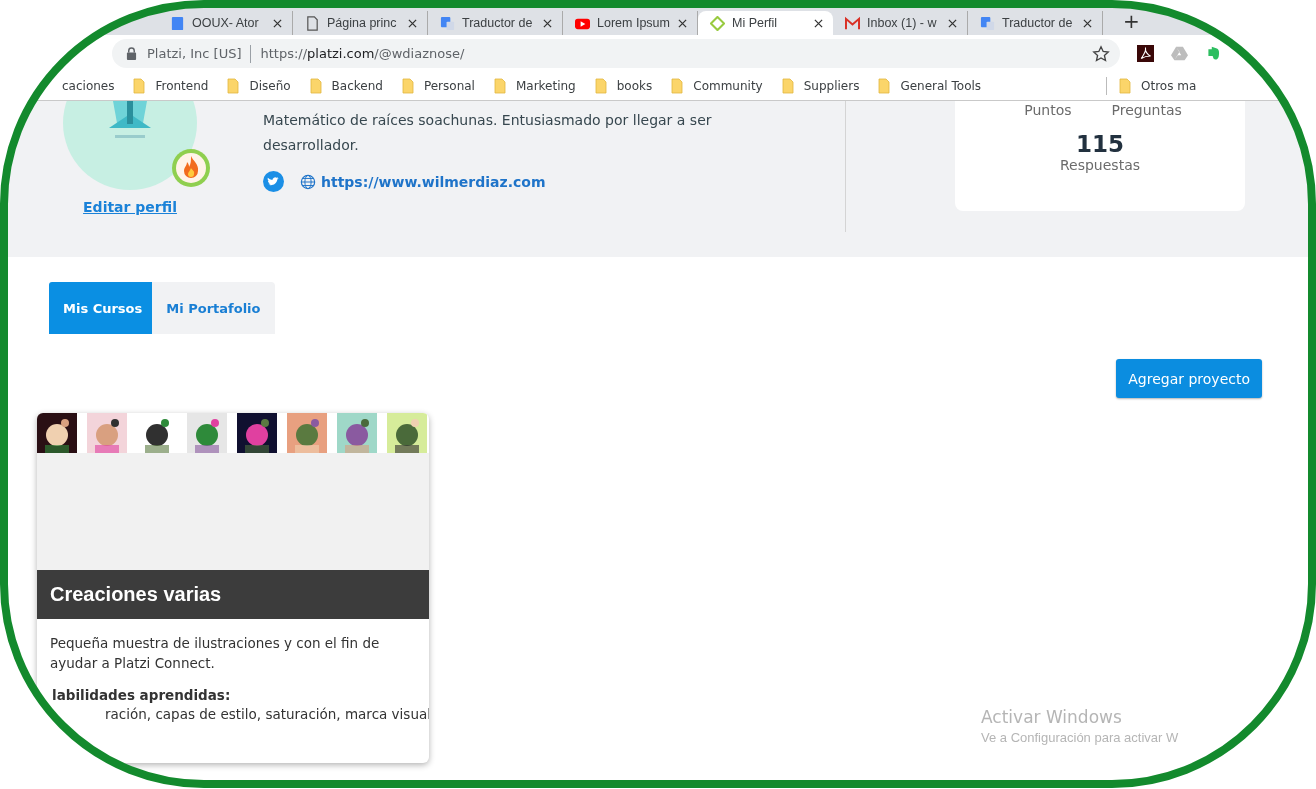 The width and height of the screenshot is (1316, 789). Describe the element at coordinates (616, 53) in the screenshot. I see `address-bar: Platzi, Inc [US] https://platzi.com/@wdiaznose/` at that location.